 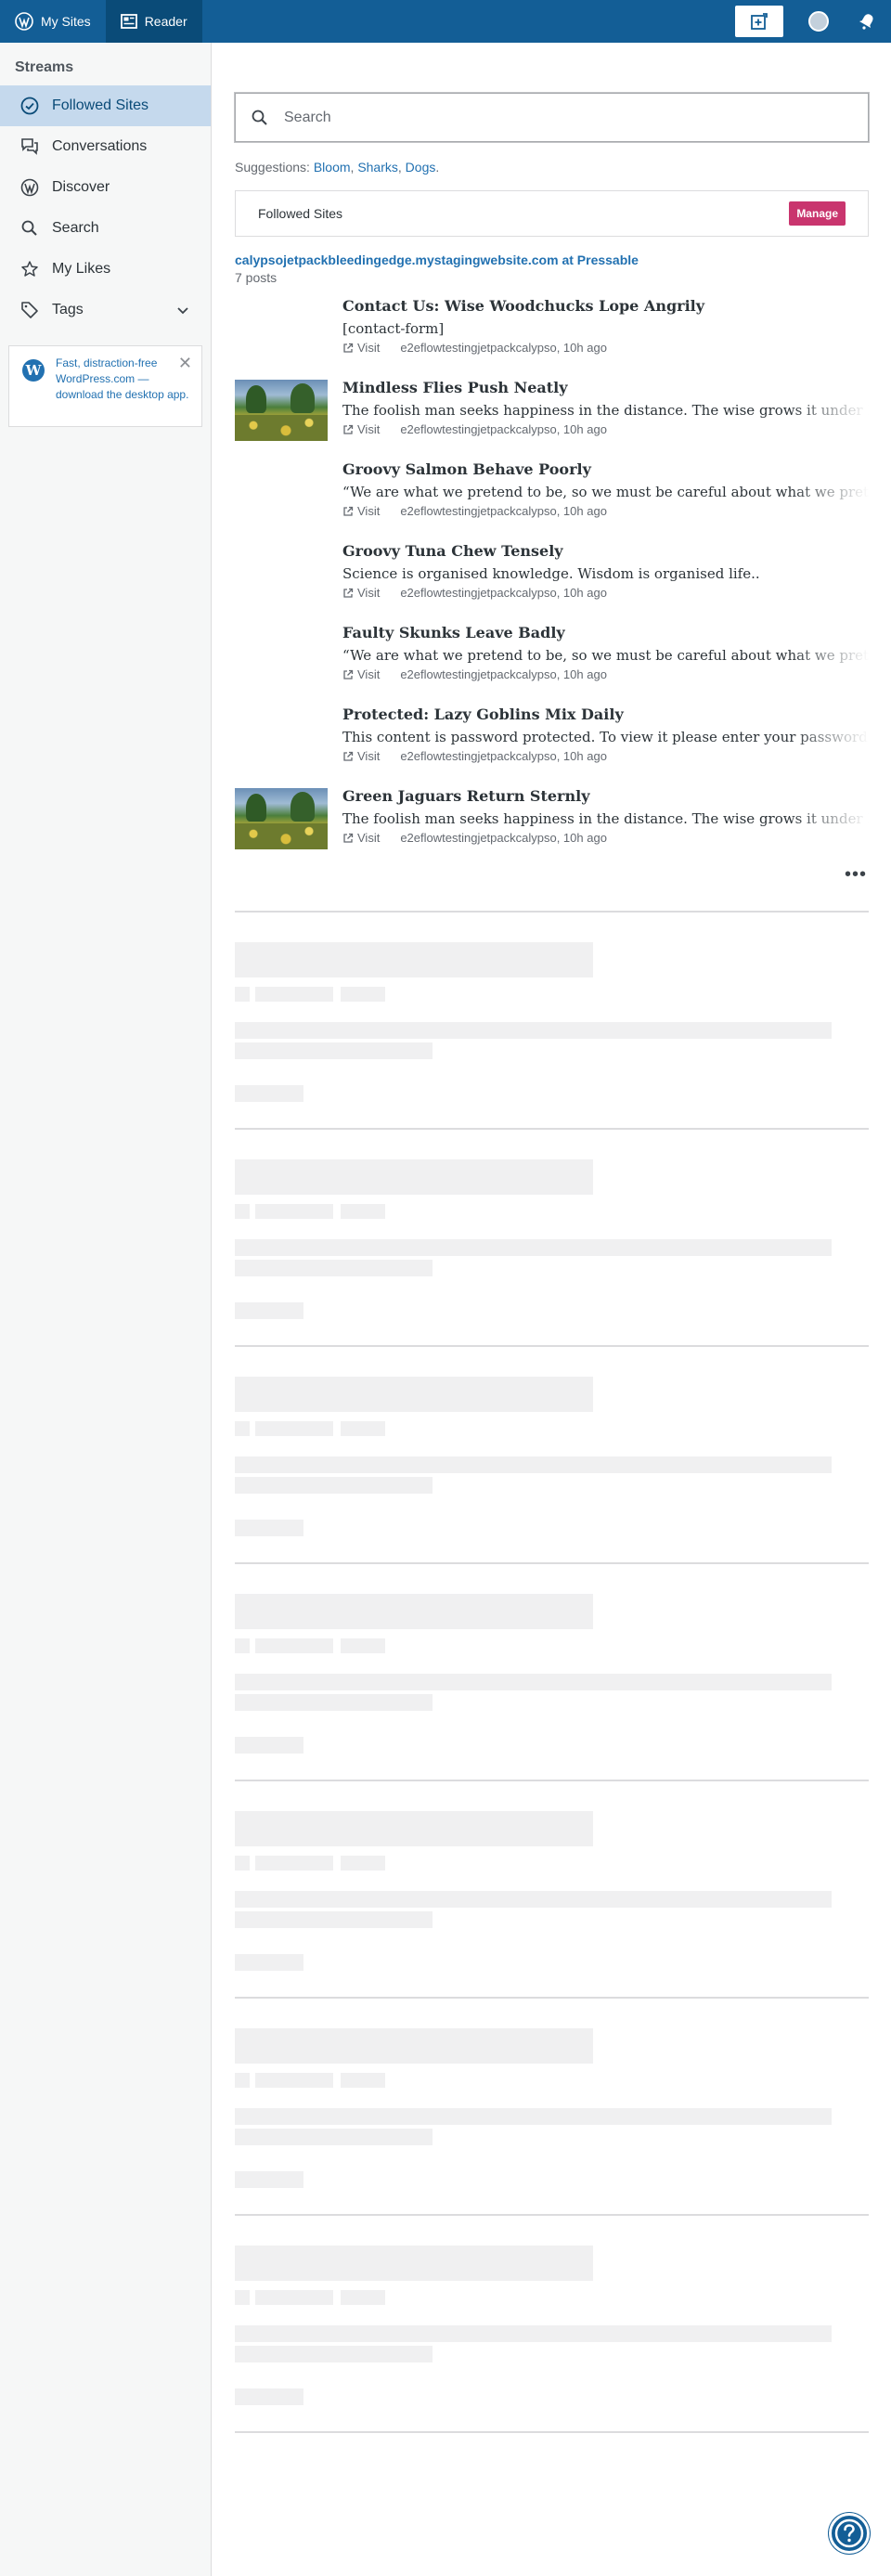 I want to click on suggestions-label: Suggestions:, so click(x=272, y=167).